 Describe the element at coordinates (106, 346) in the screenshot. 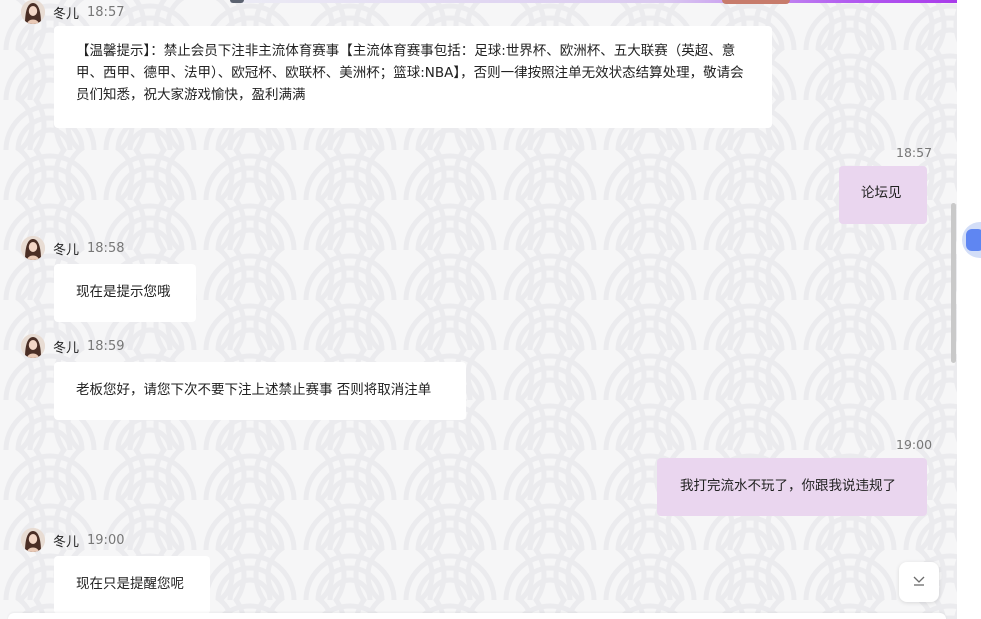

I see `message-time: 18:59` at that location.